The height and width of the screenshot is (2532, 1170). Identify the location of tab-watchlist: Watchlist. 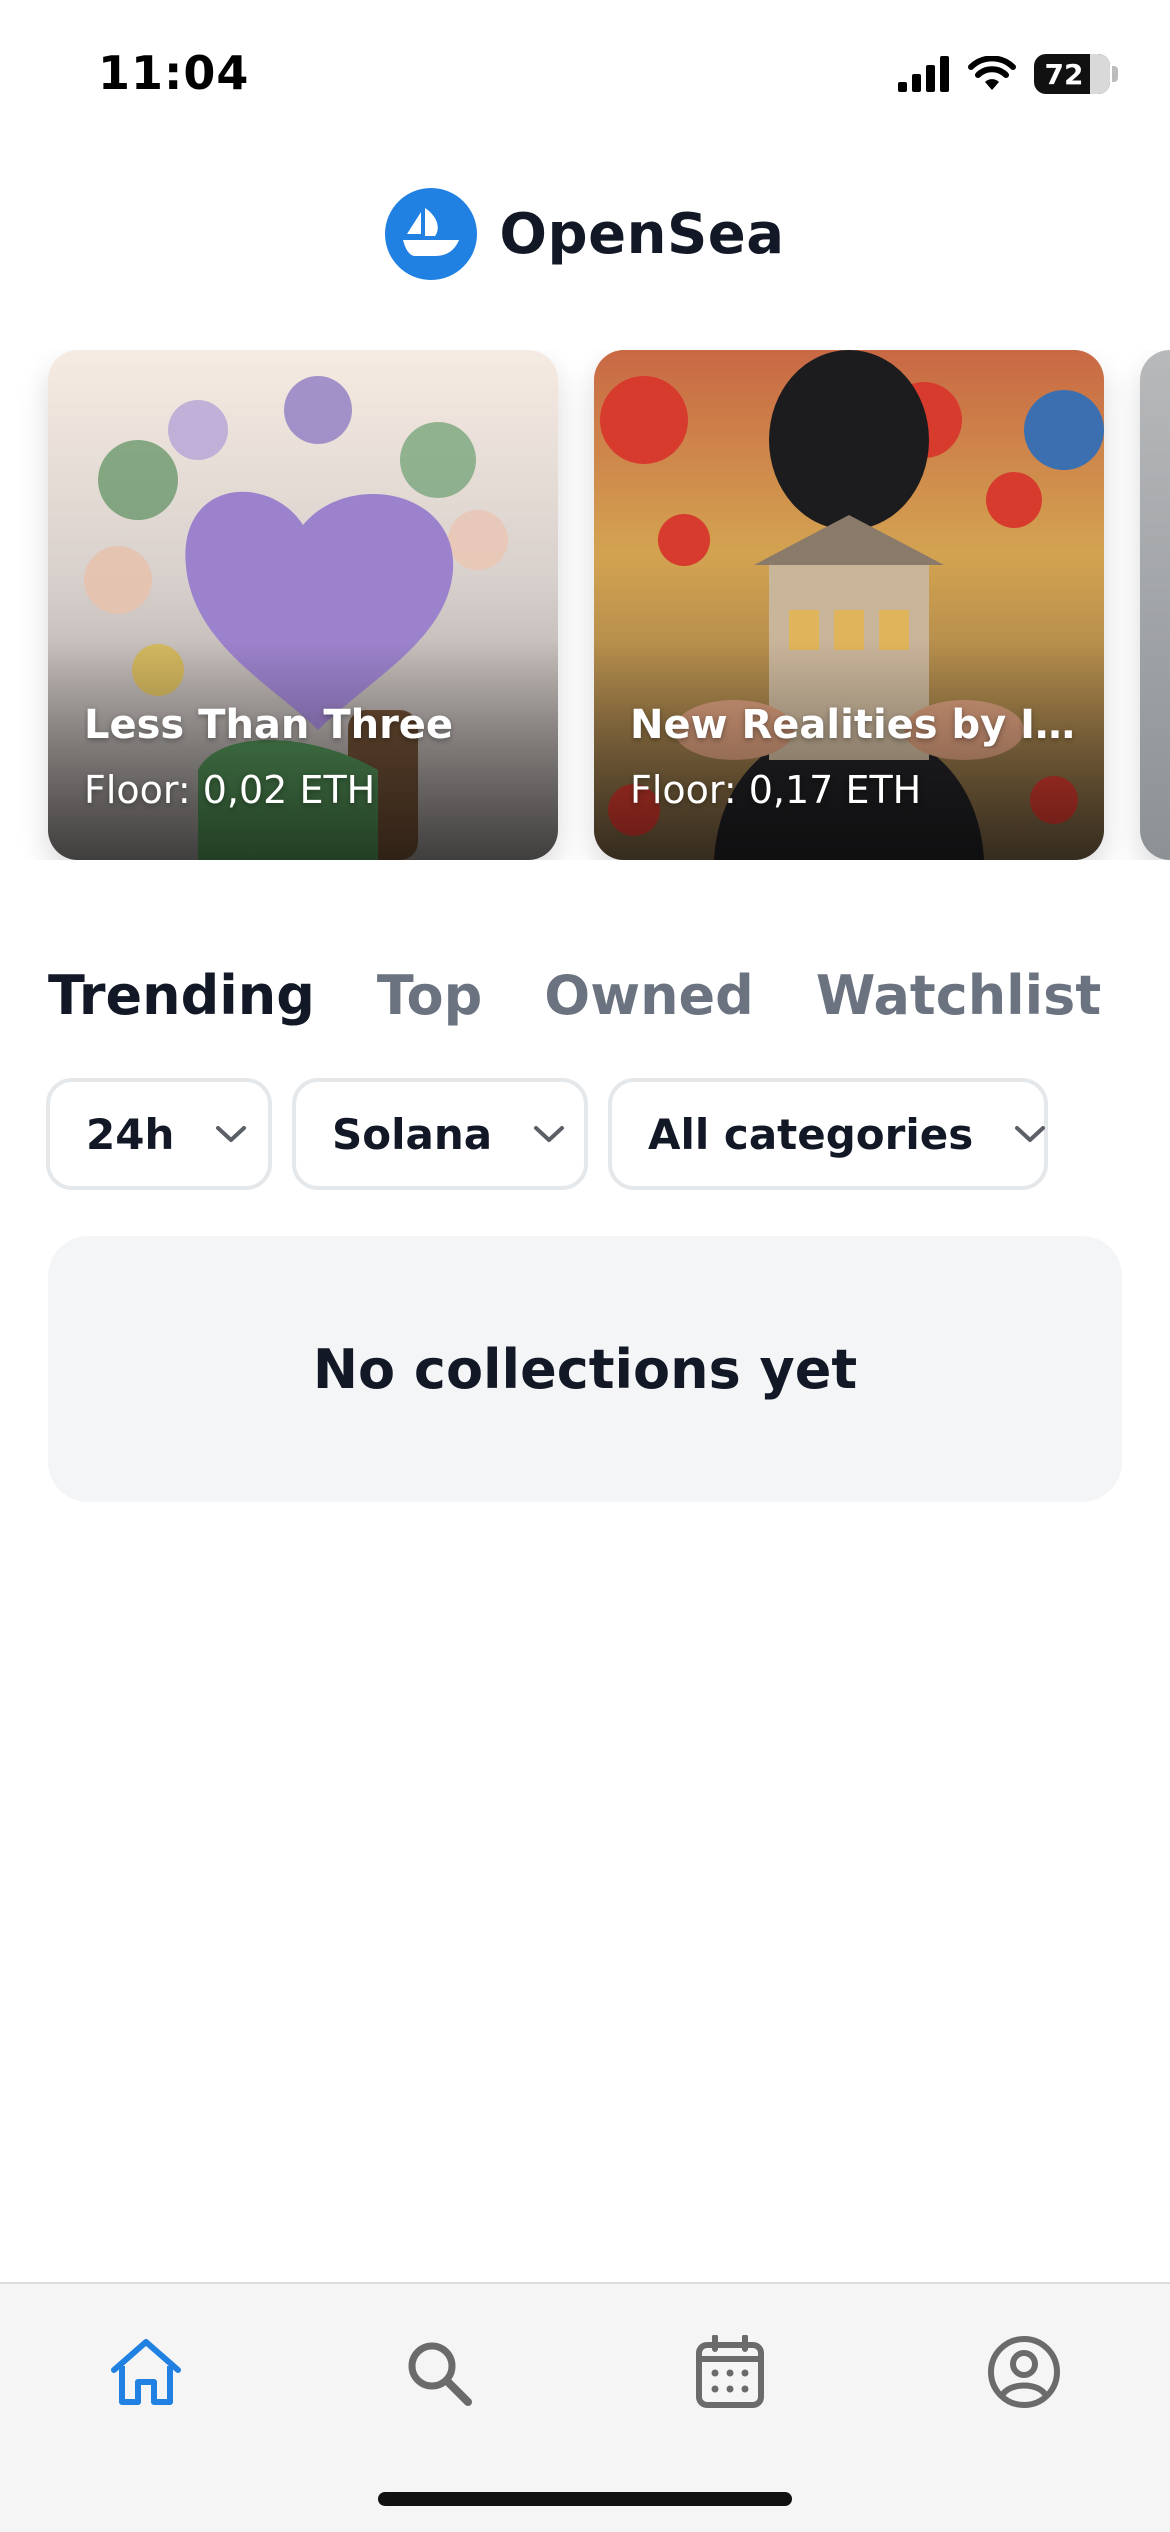
(958, 995).